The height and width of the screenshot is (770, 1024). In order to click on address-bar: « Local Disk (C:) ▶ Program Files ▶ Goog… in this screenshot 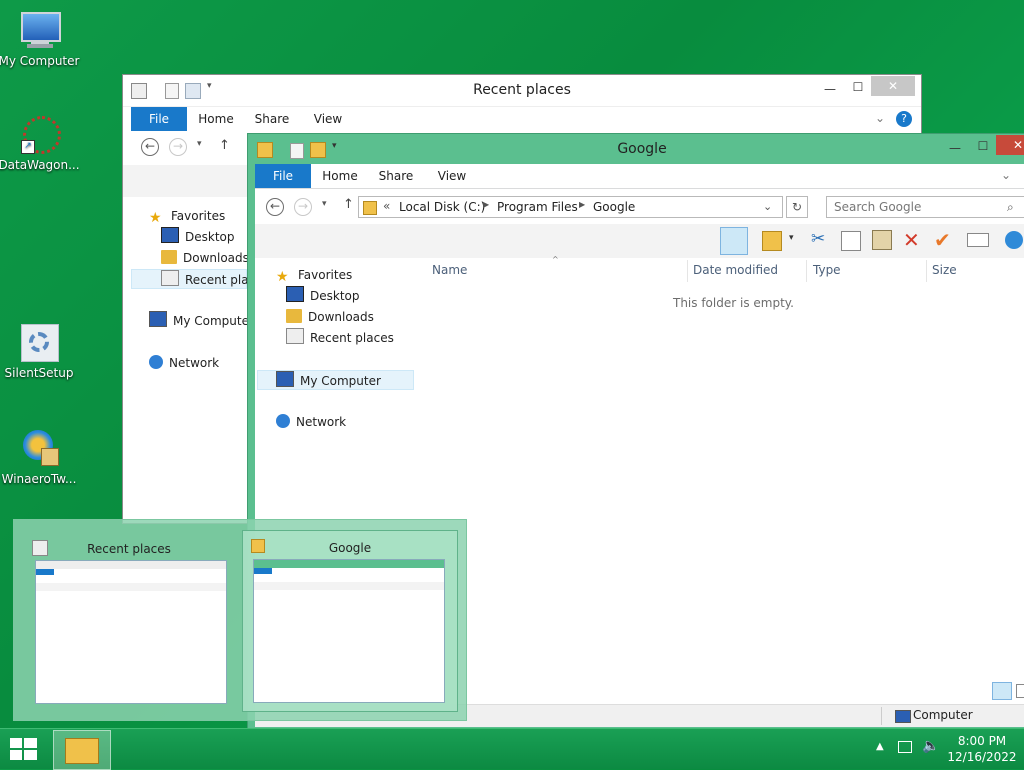, I will do `click(570, 207)`.